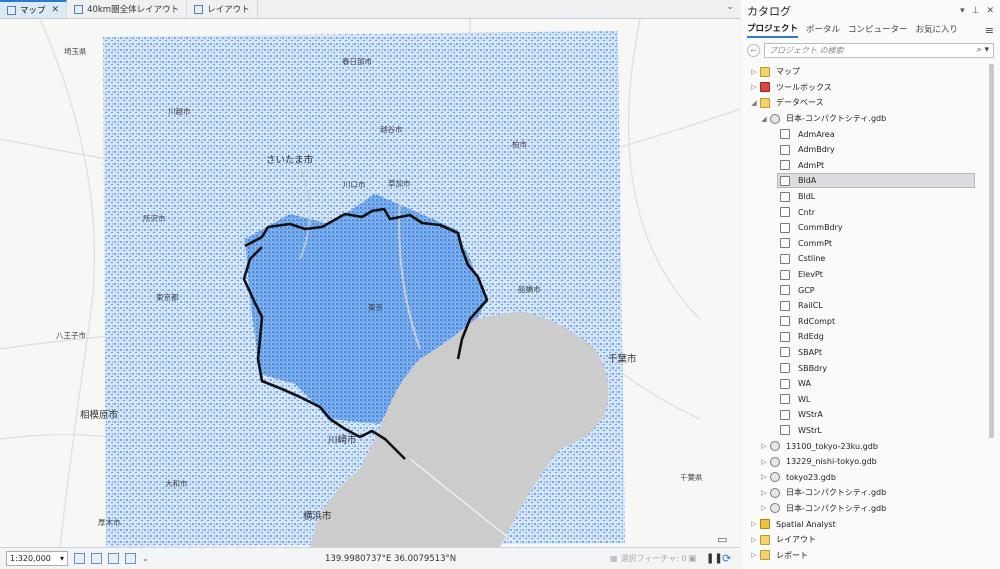 Image resolution: width=1000 pixels, height=569 pixels. Describe the element at coordinates (962, 11) in the screenshot. I see `chevron-down-icon: ▾` at that location.